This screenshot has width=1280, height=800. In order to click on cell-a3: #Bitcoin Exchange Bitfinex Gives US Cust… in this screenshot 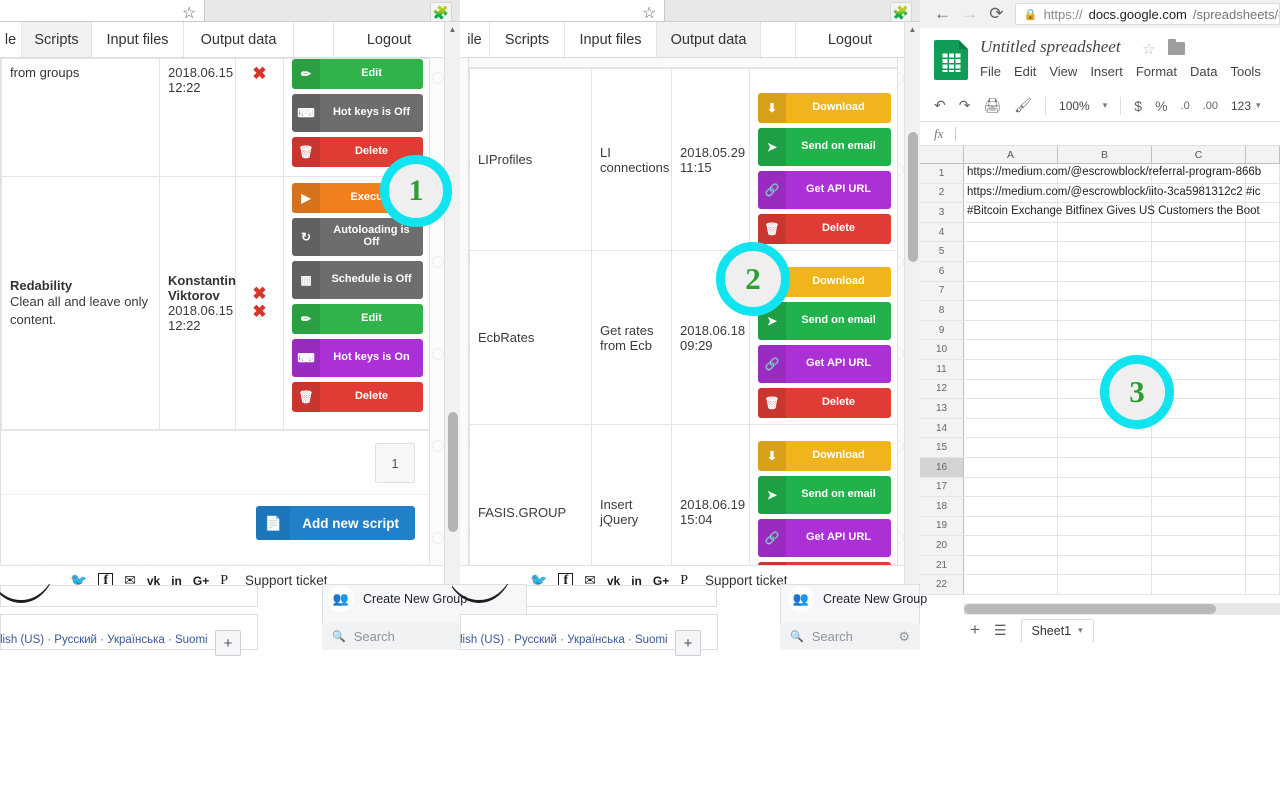, I will do `click(1112, 212)`.